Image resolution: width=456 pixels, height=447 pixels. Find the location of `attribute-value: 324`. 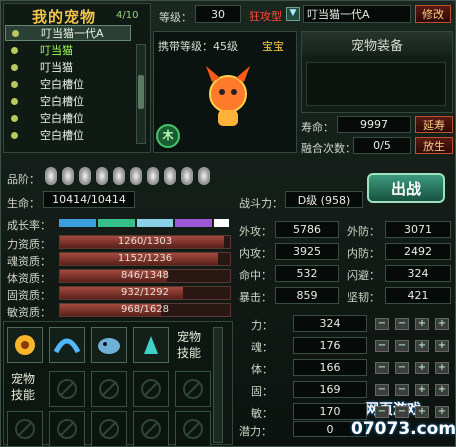

attribute-value: 324 is located at coordinates (330, 323).